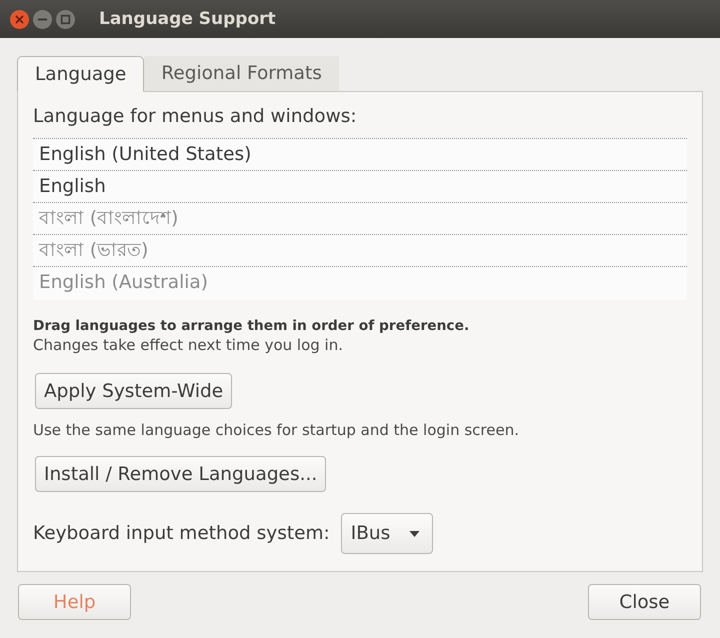 This screenshot has height=638, width=720. I want to click on caret-icon, so click(414, 533).